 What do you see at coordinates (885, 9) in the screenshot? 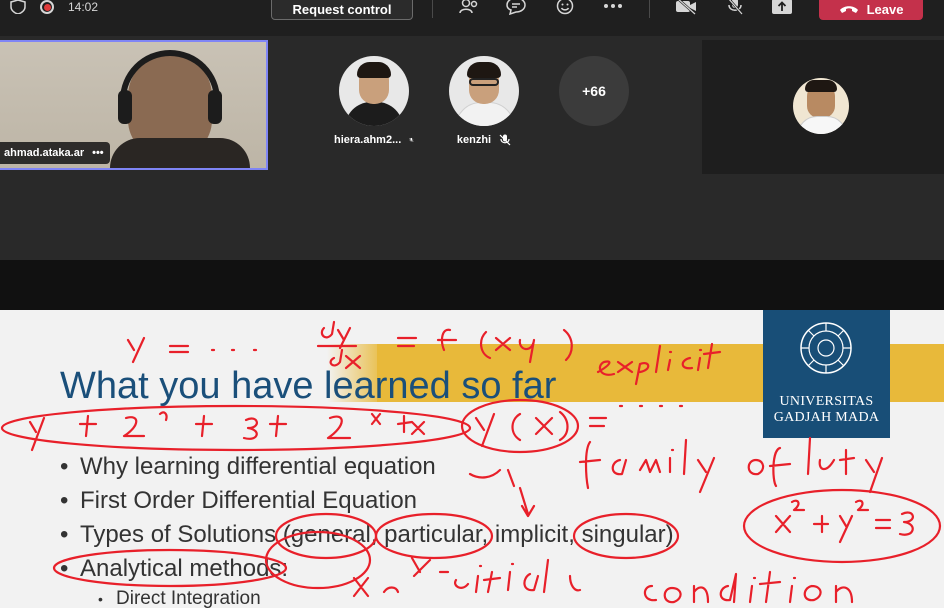
I see `leave-label: Leave` at bounding box center [885, 9].